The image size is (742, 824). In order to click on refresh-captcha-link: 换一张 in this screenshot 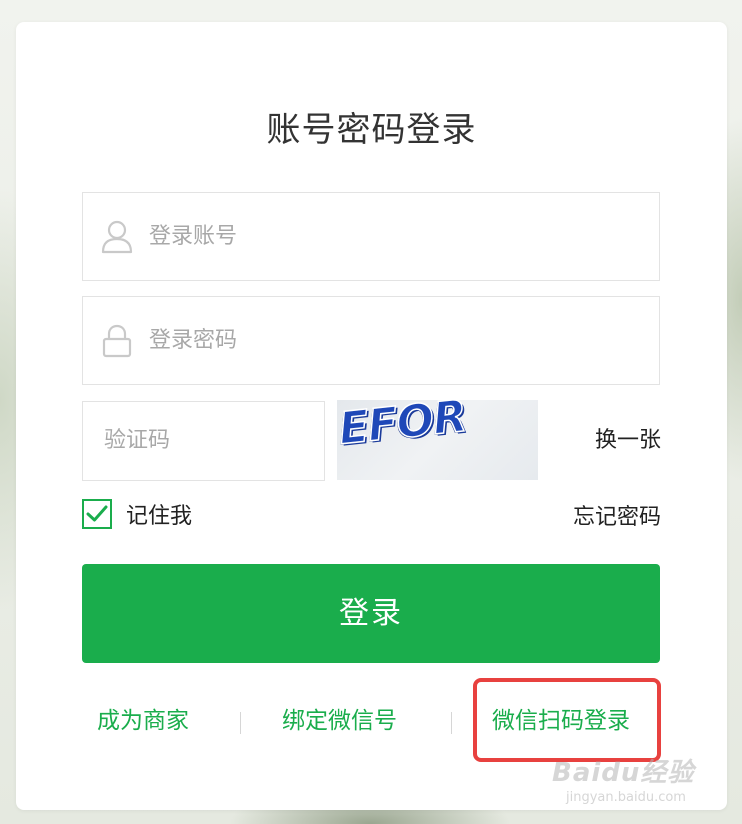, I will do `click(628, 438)`.